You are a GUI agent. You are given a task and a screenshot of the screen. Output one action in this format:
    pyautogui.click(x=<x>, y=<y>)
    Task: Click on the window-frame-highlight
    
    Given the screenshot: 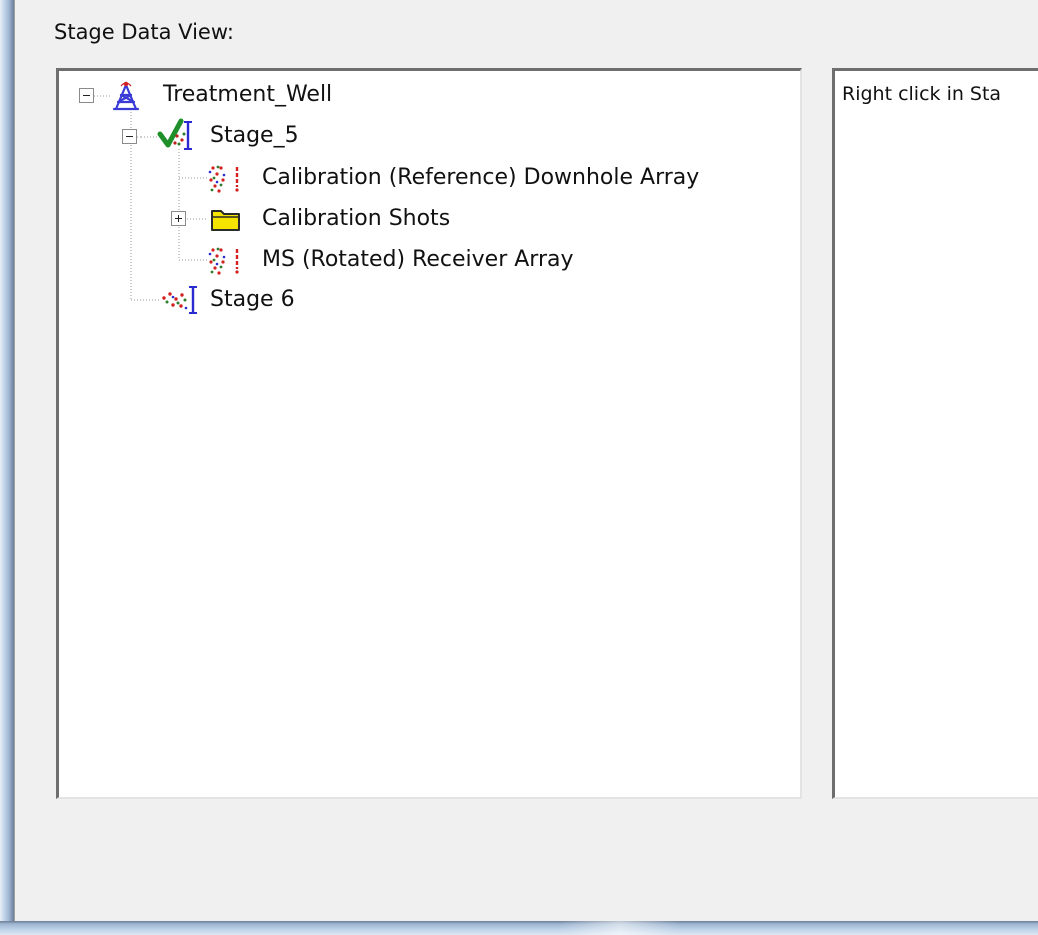 What is the action you would take?
    pyautogui.click(x=620, y=928)
    